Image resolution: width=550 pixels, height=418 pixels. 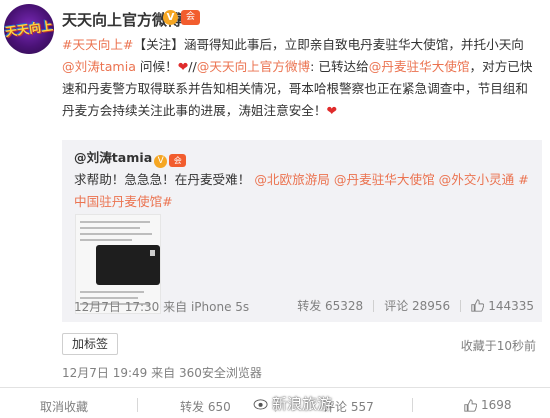 I want to click on post-text-segment: 【关注】涵哥得知此事后，立即亲自致电丹麦驻华大使馆，并托小天向, so click(x=328, y=44).